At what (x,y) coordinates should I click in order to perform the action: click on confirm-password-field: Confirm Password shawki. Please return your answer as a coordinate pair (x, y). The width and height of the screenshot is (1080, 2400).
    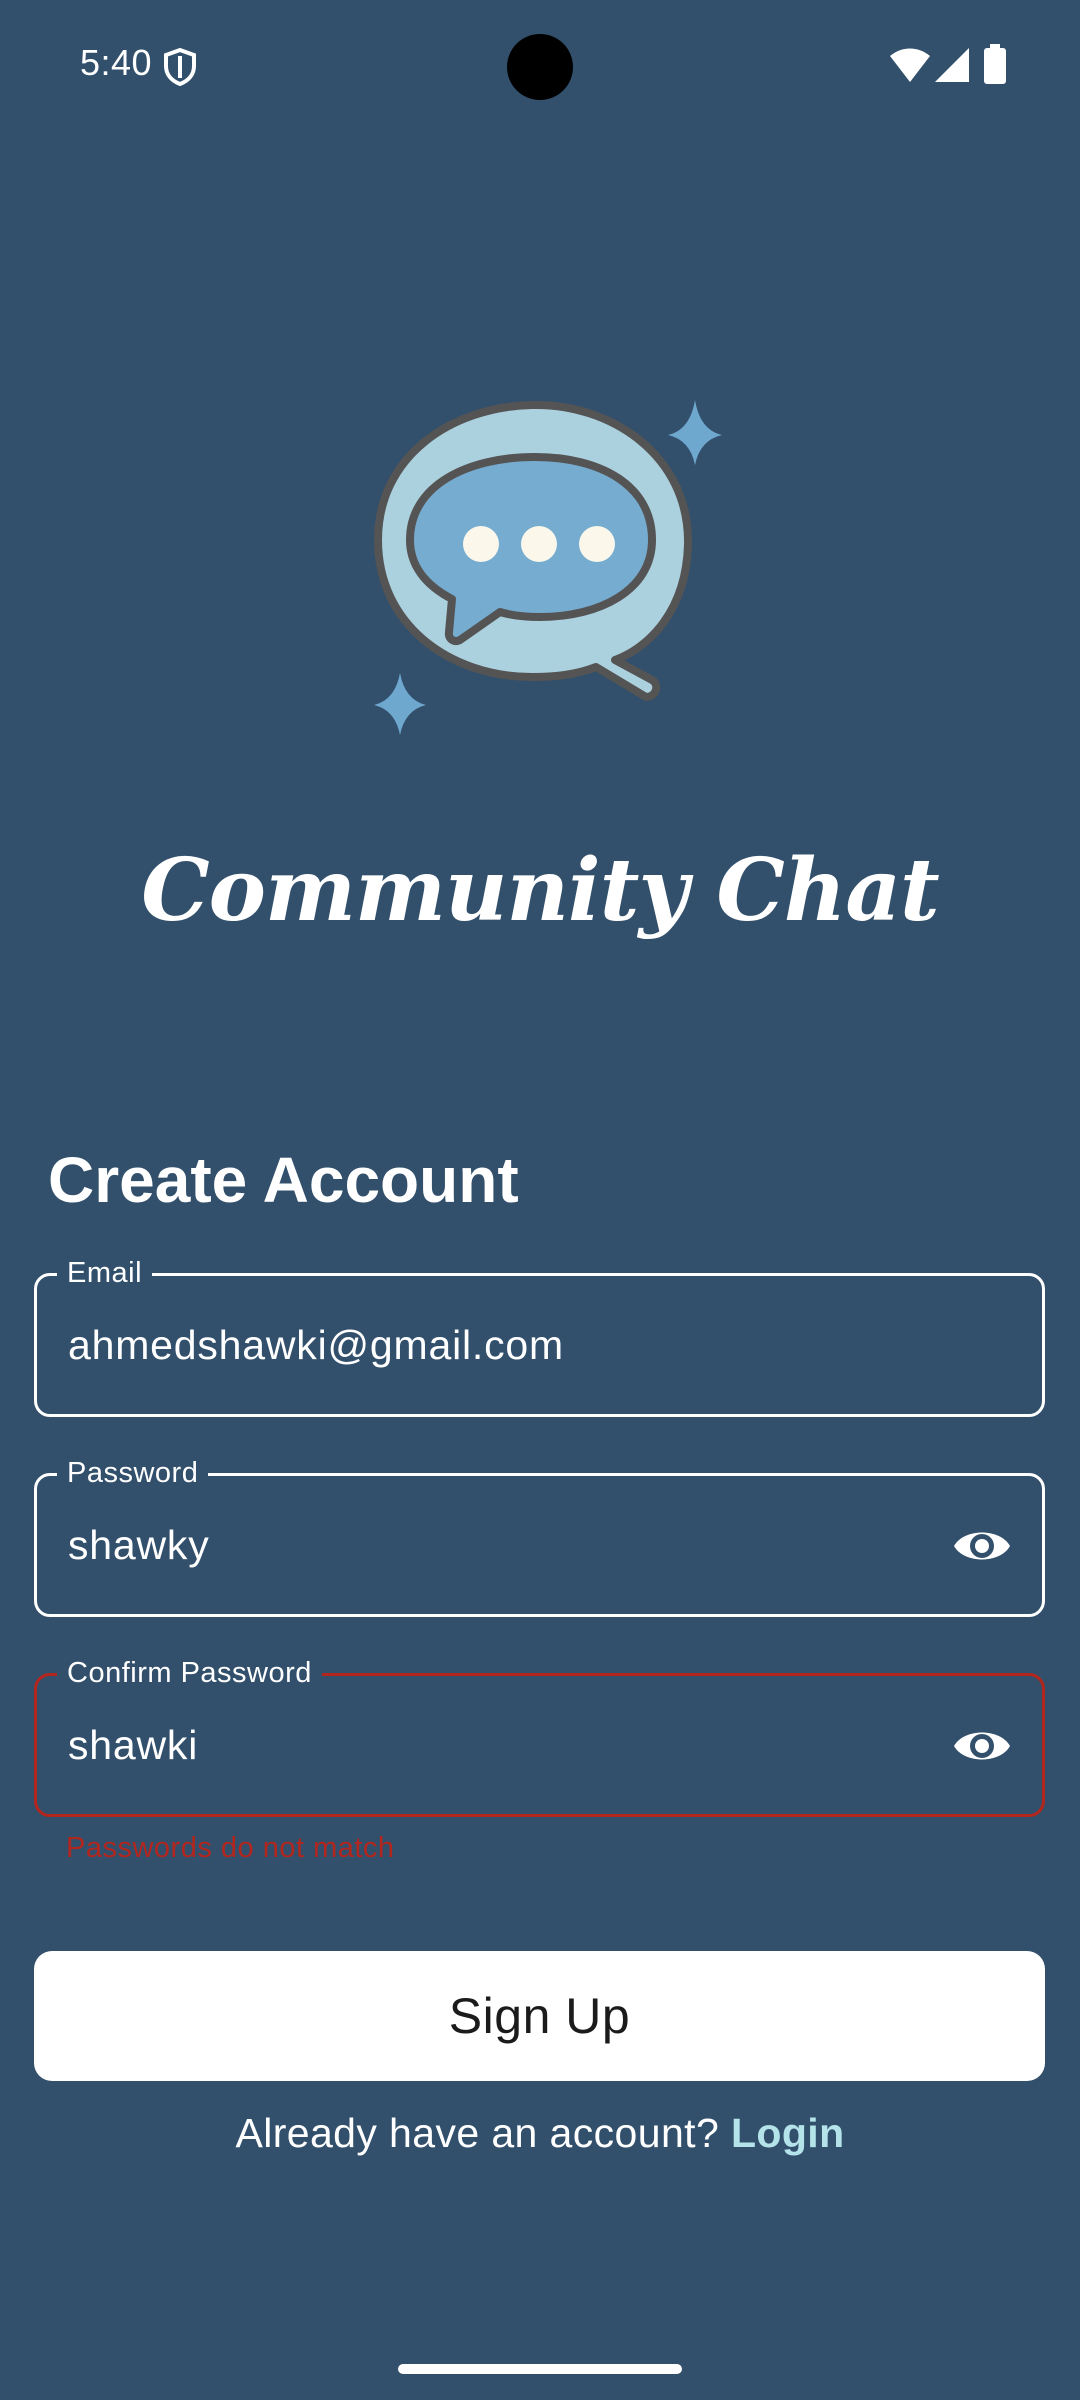
    Looking at the image, I should click on (539, 1736).